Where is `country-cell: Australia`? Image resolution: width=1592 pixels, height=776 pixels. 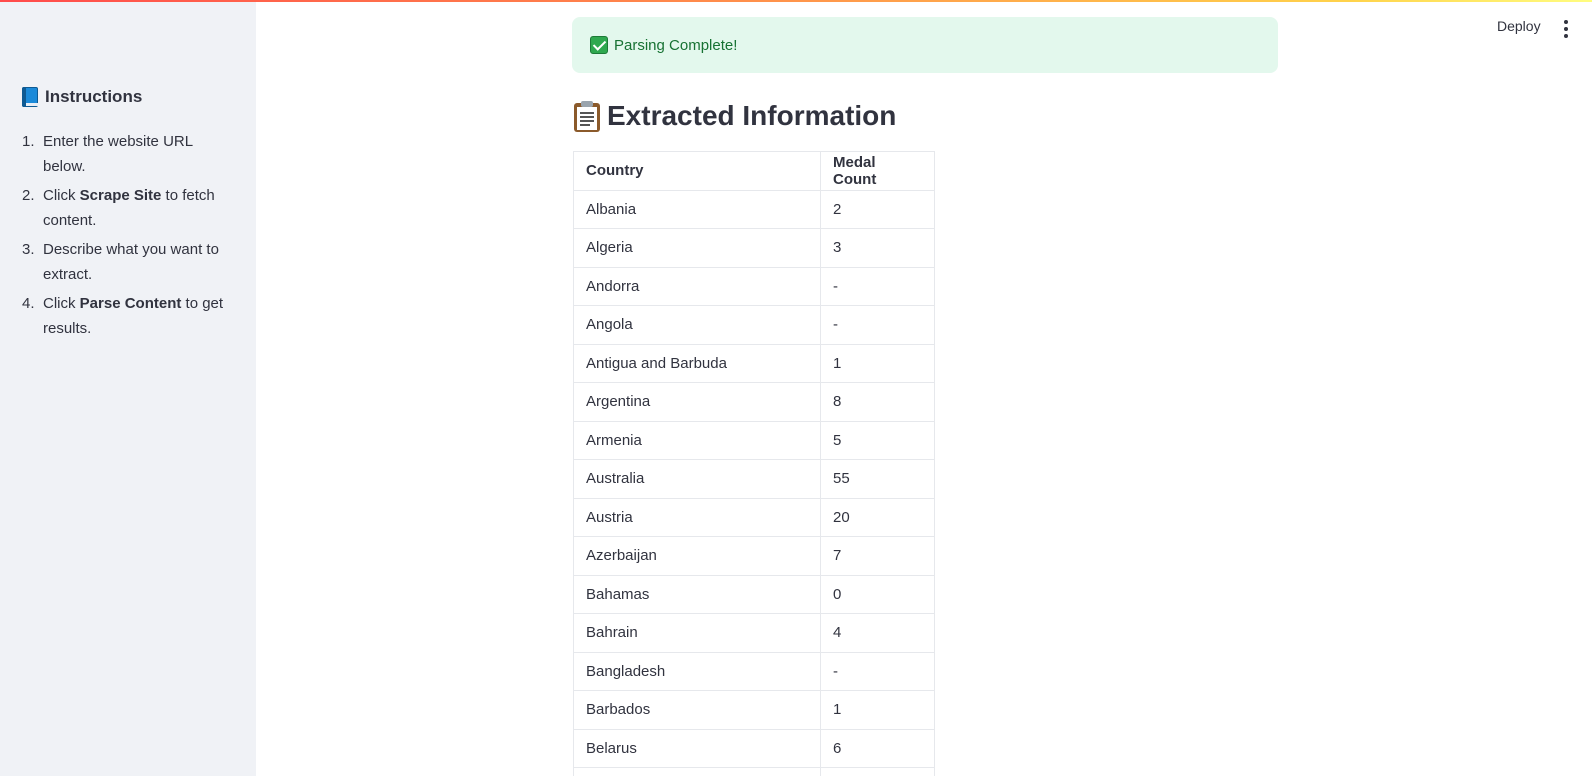 country-cell: Australia is located at coordinates (697, 479).